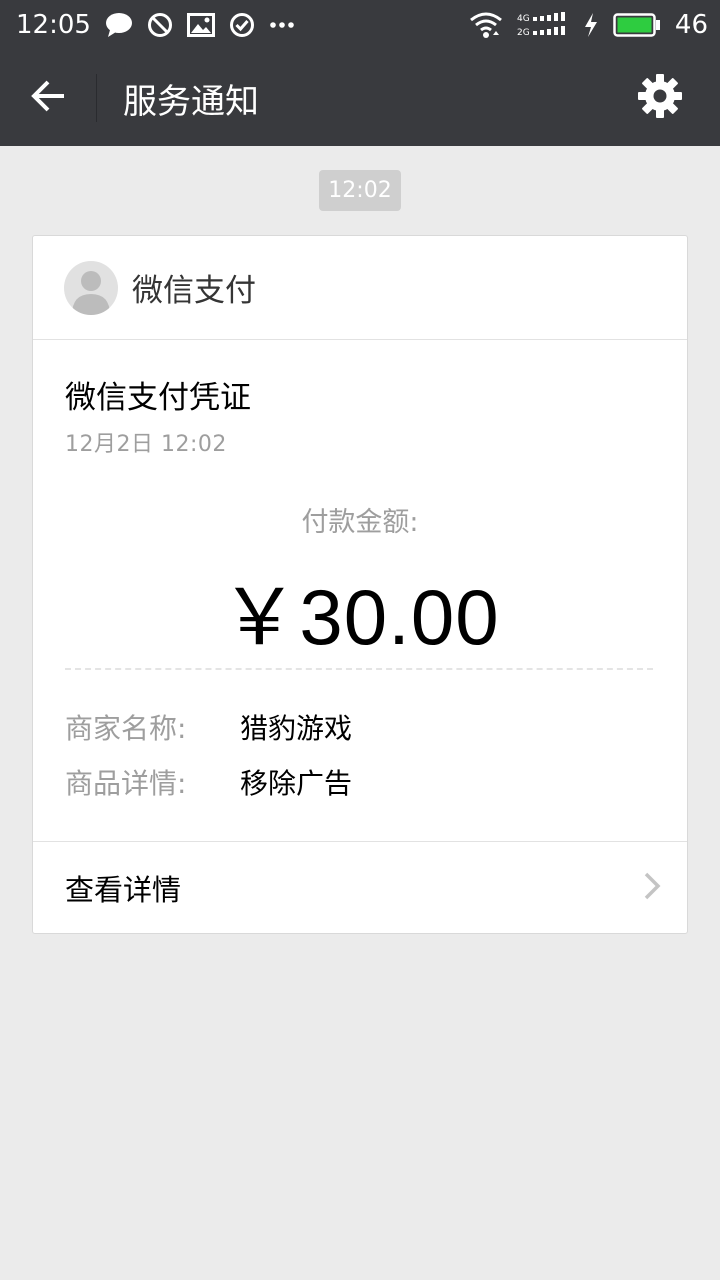 The image size is (720, 1280). I want to click on net-4g-label: 4G, so click(523, 19).